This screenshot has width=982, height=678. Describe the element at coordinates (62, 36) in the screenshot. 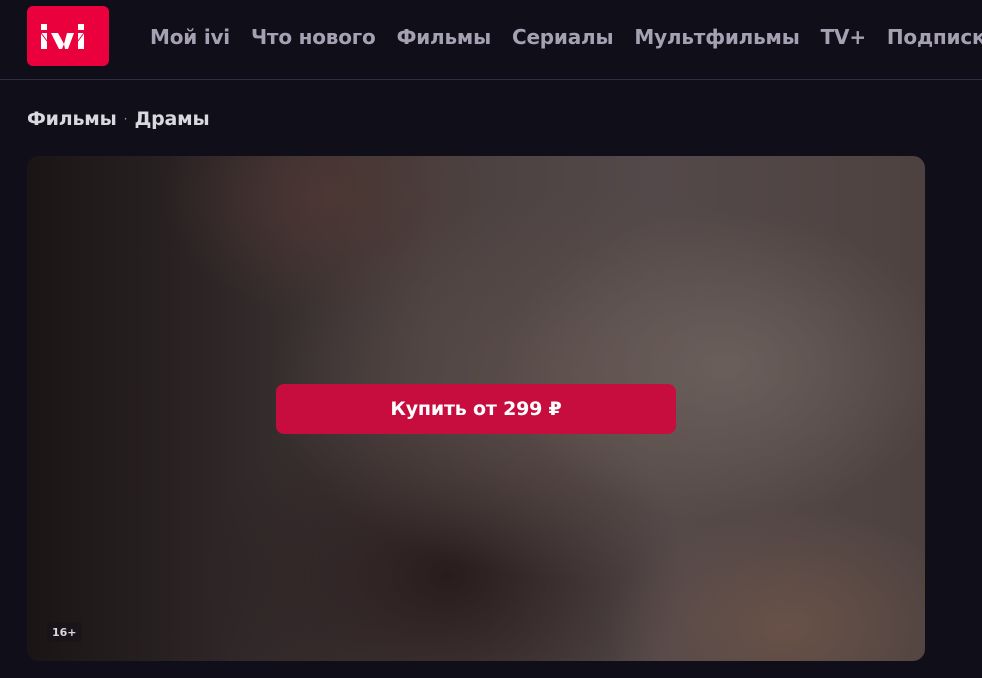

I see `ivi-logo-mark` at that location.